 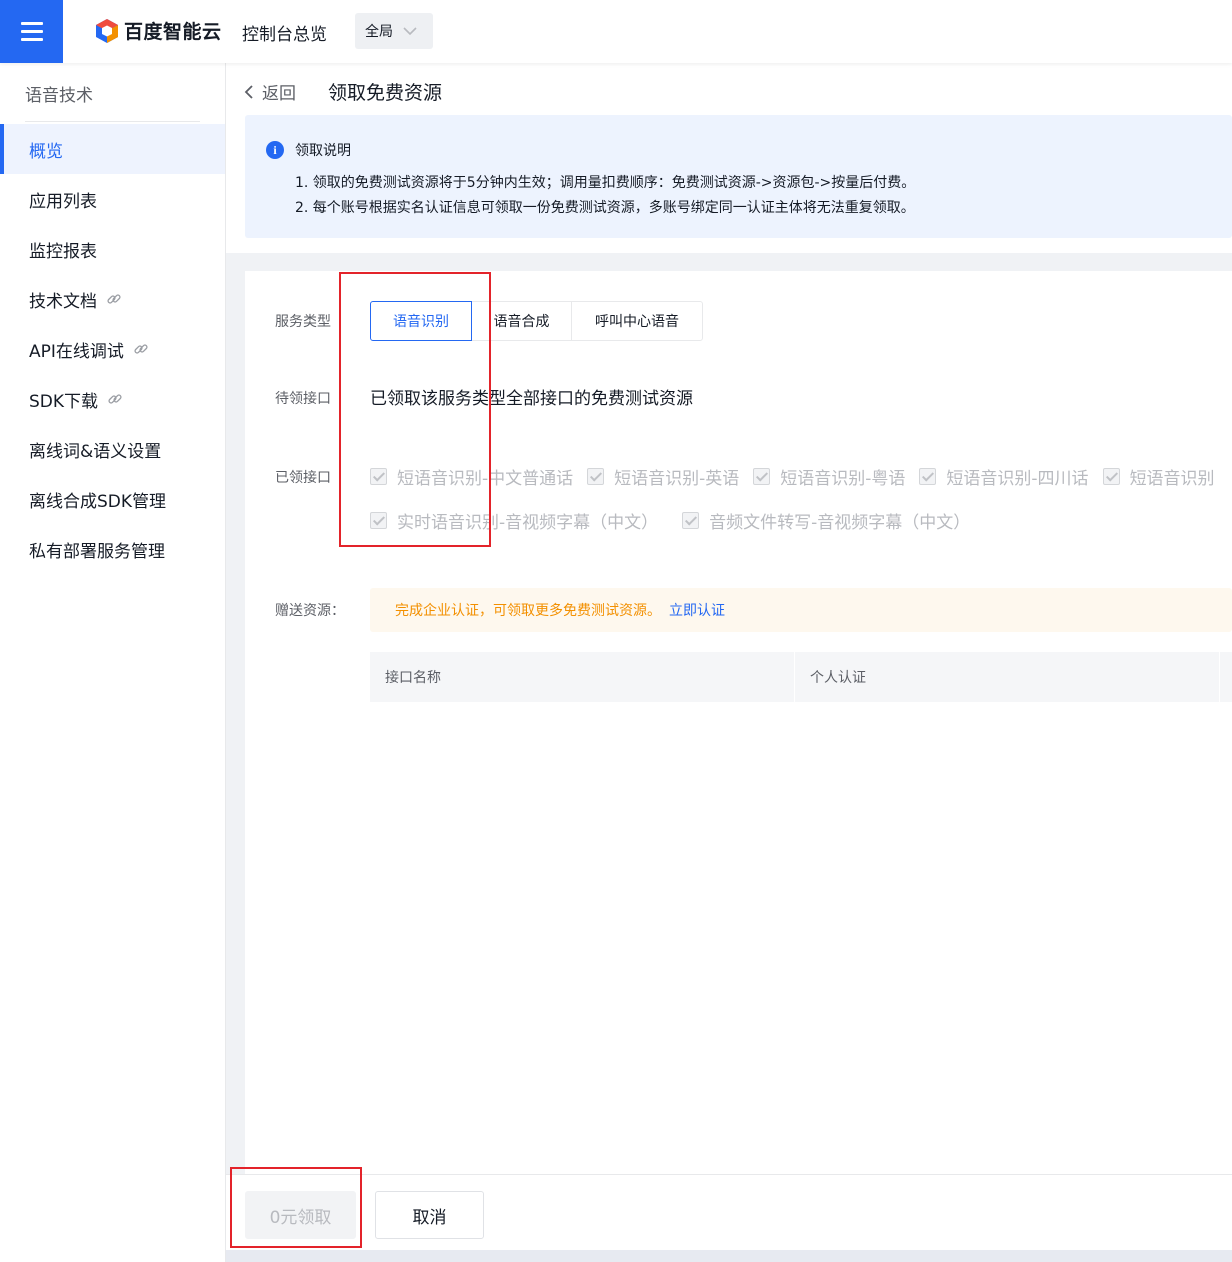 I want to click on back-button: 返回, so click(x=270, y=91).